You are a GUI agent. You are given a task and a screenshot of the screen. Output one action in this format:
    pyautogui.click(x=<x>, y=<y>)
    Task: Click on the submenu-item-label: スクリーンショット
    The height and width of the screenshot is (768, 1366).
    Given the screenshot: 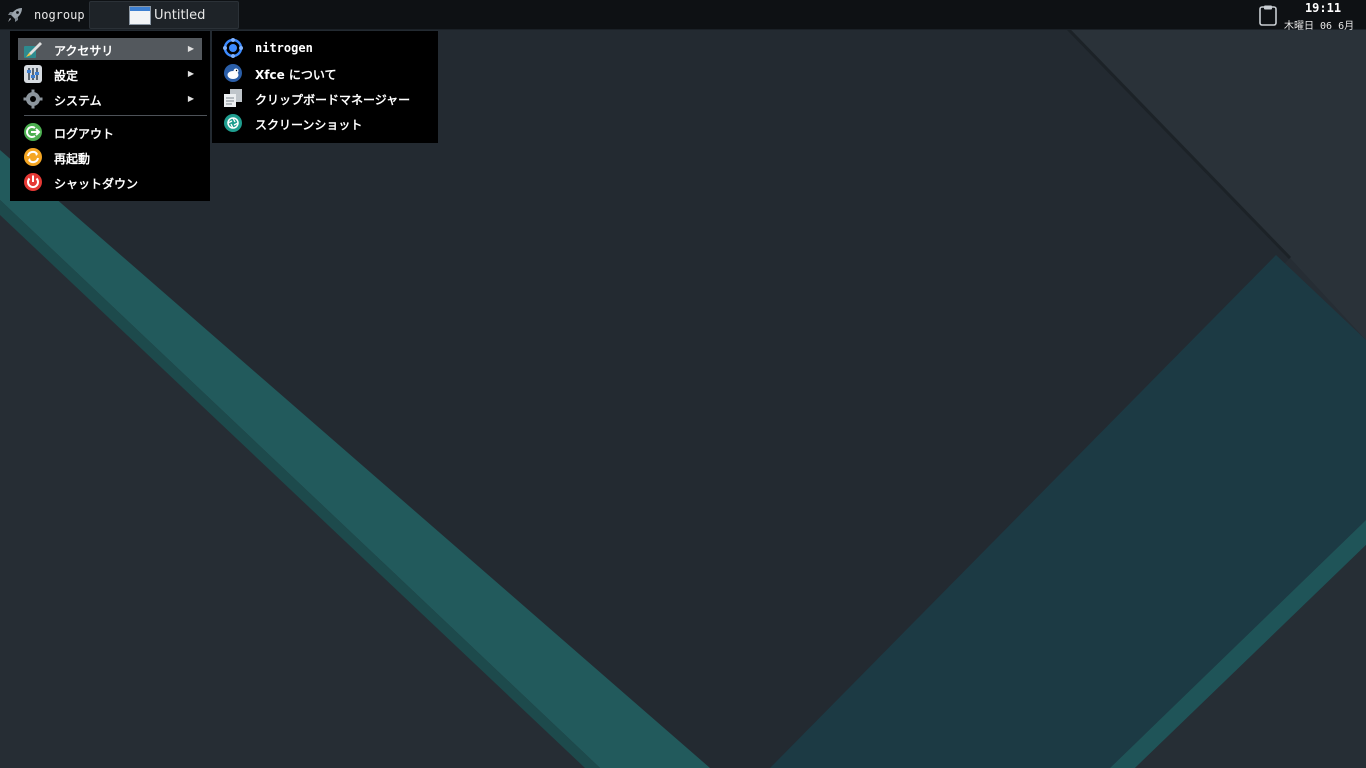 What is the action you would take?
    pyautogui.click(x=309, y=125)
    